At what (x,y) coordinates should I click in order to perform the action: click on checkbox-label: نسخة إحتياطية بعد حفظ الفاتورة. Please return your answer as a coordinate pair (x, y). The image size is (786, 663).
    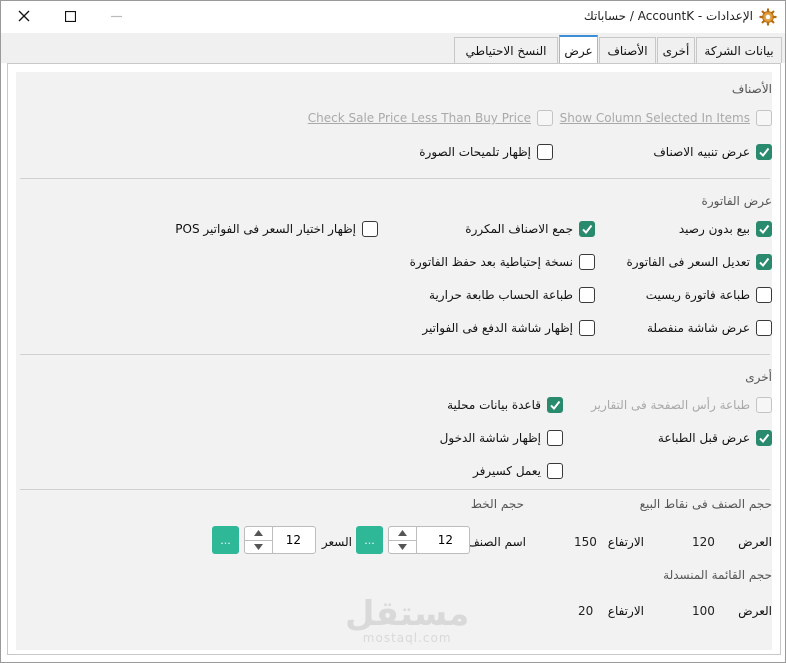
    Looking at the image, I should click on (491, 262).